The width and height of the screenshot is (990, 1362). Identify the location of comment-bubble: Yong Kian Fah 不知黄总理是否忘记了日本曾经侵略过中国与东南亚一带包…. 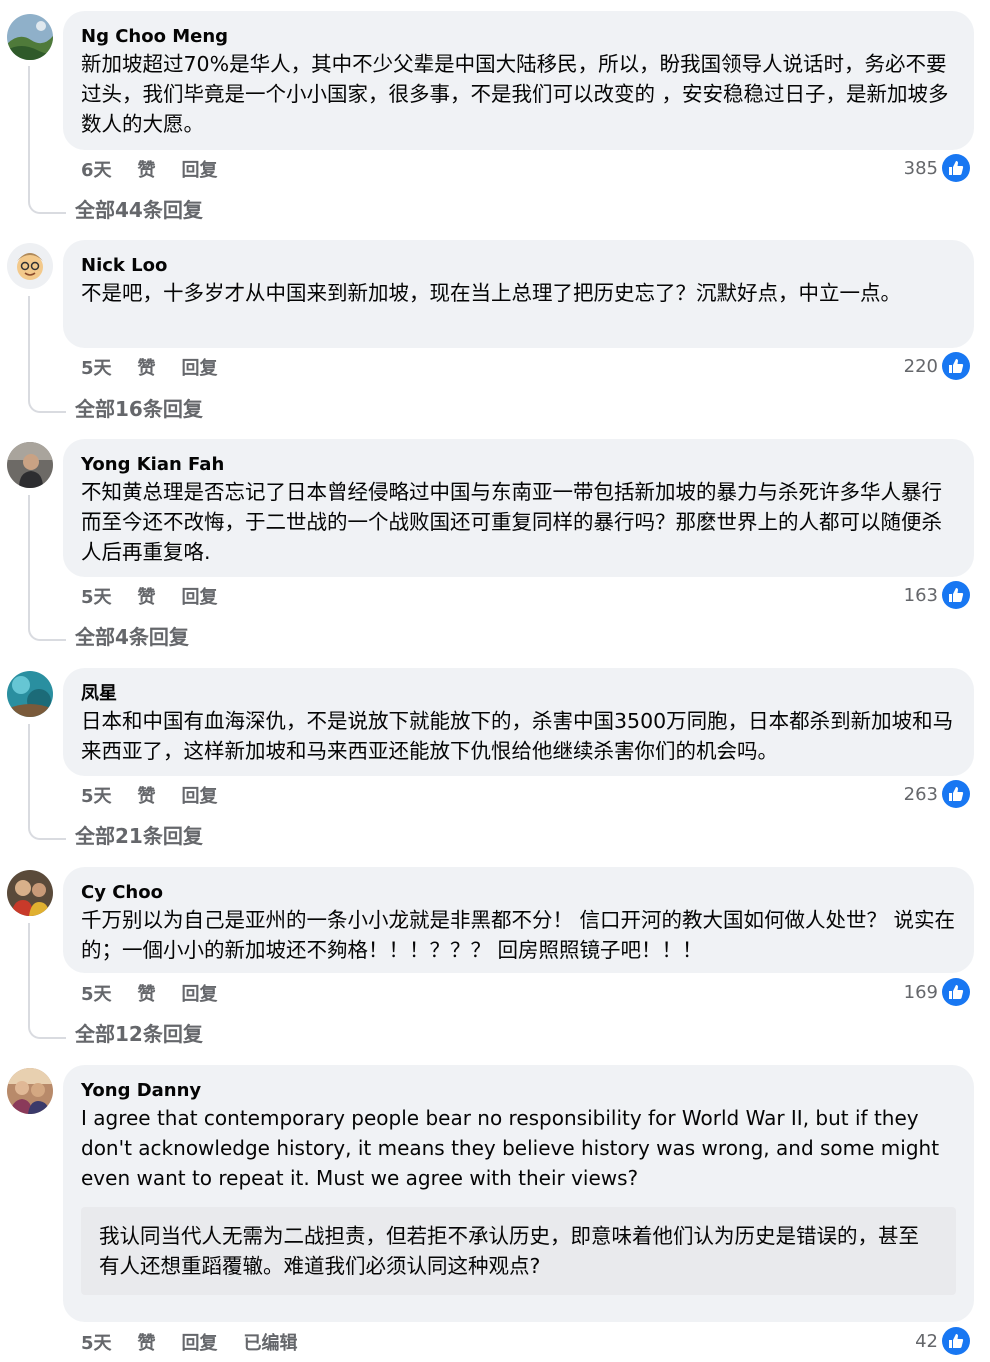
(518, 508).